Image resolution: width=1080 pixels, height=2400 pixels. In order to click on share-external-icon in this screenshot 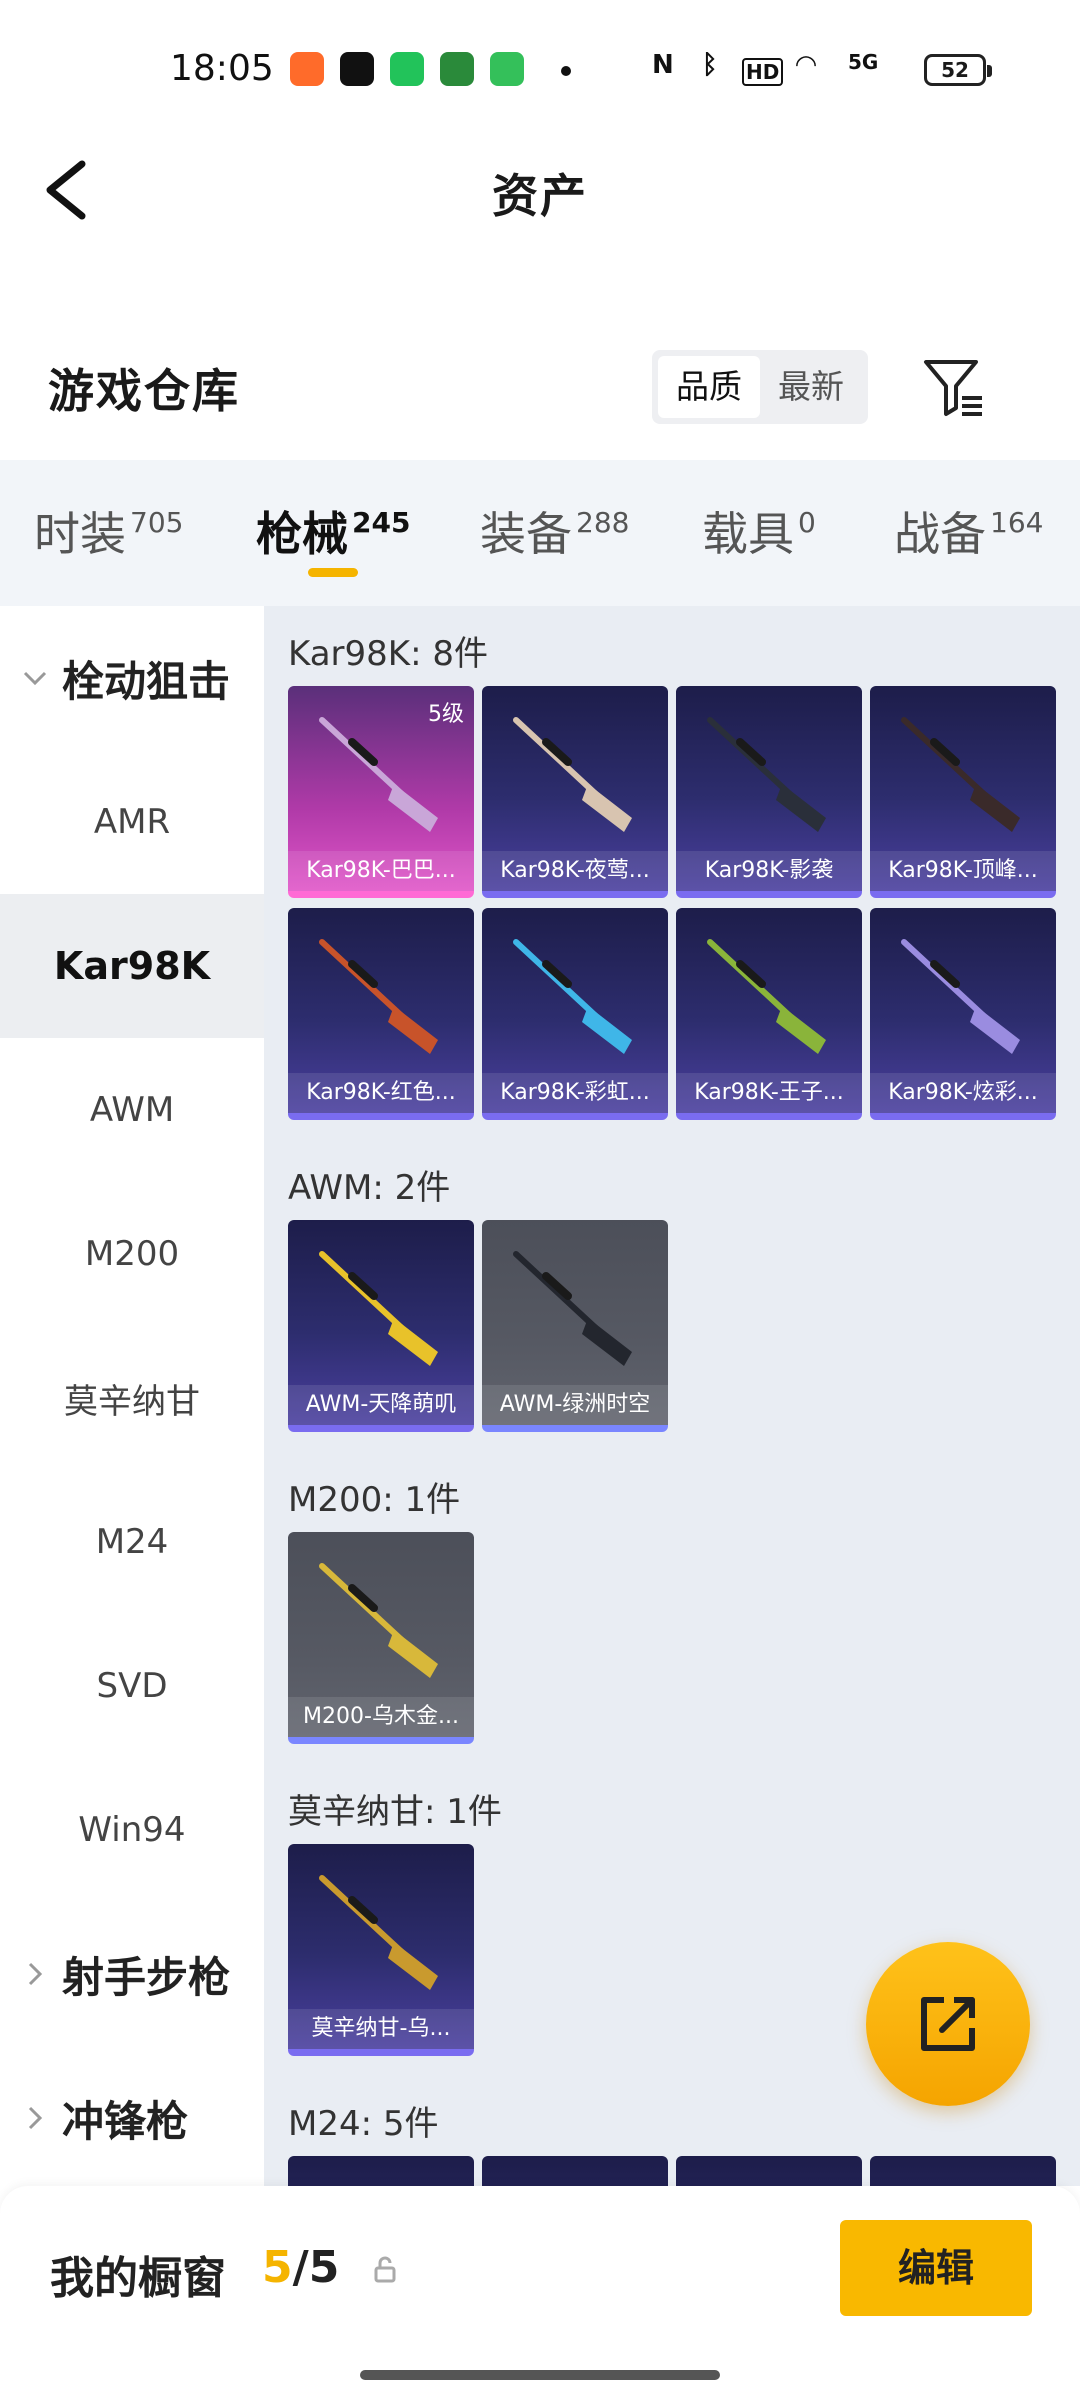, I will do `click(948, 2024)`.